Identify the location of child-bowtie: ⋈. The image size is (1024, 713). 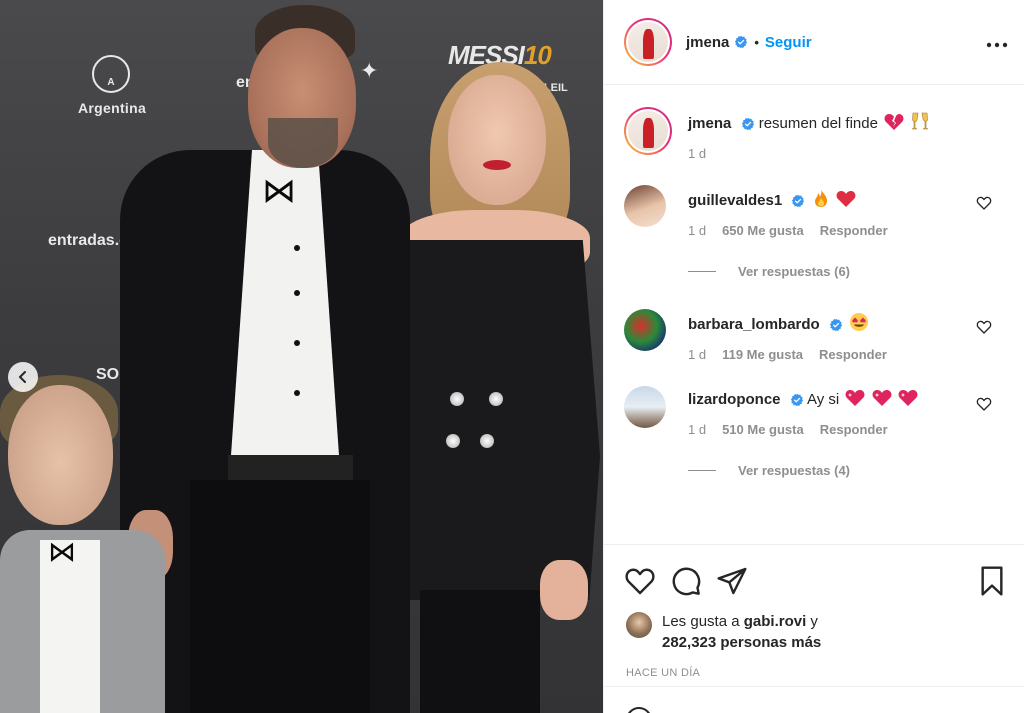
(62, 551).